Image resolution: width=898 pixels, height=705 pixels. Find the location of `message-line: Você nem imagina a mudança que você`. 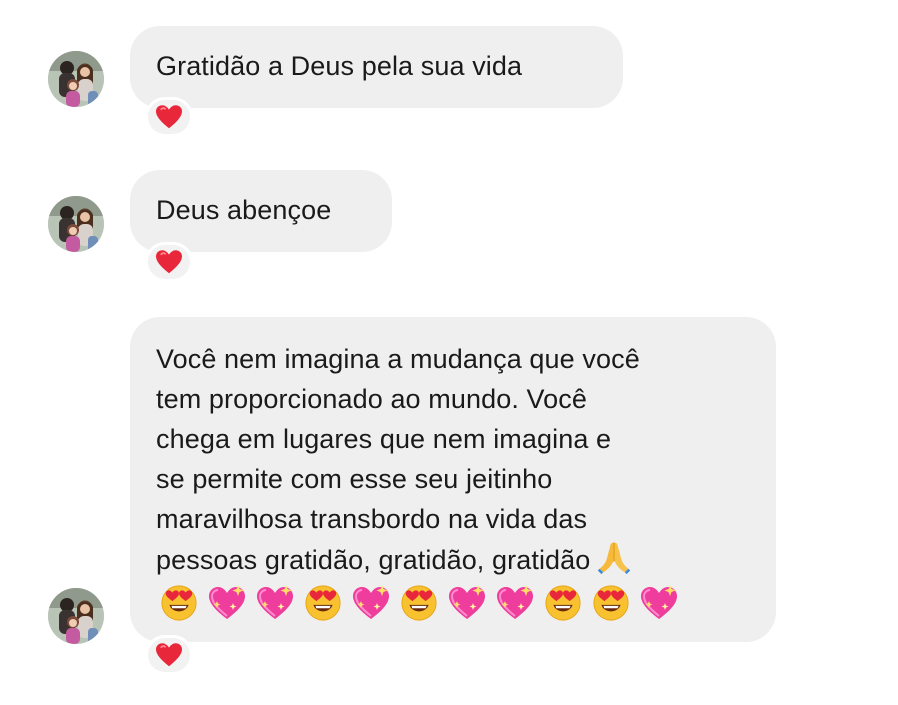

message-line: Você nem imagina a mudança que você is located at coordinates (398, 359).